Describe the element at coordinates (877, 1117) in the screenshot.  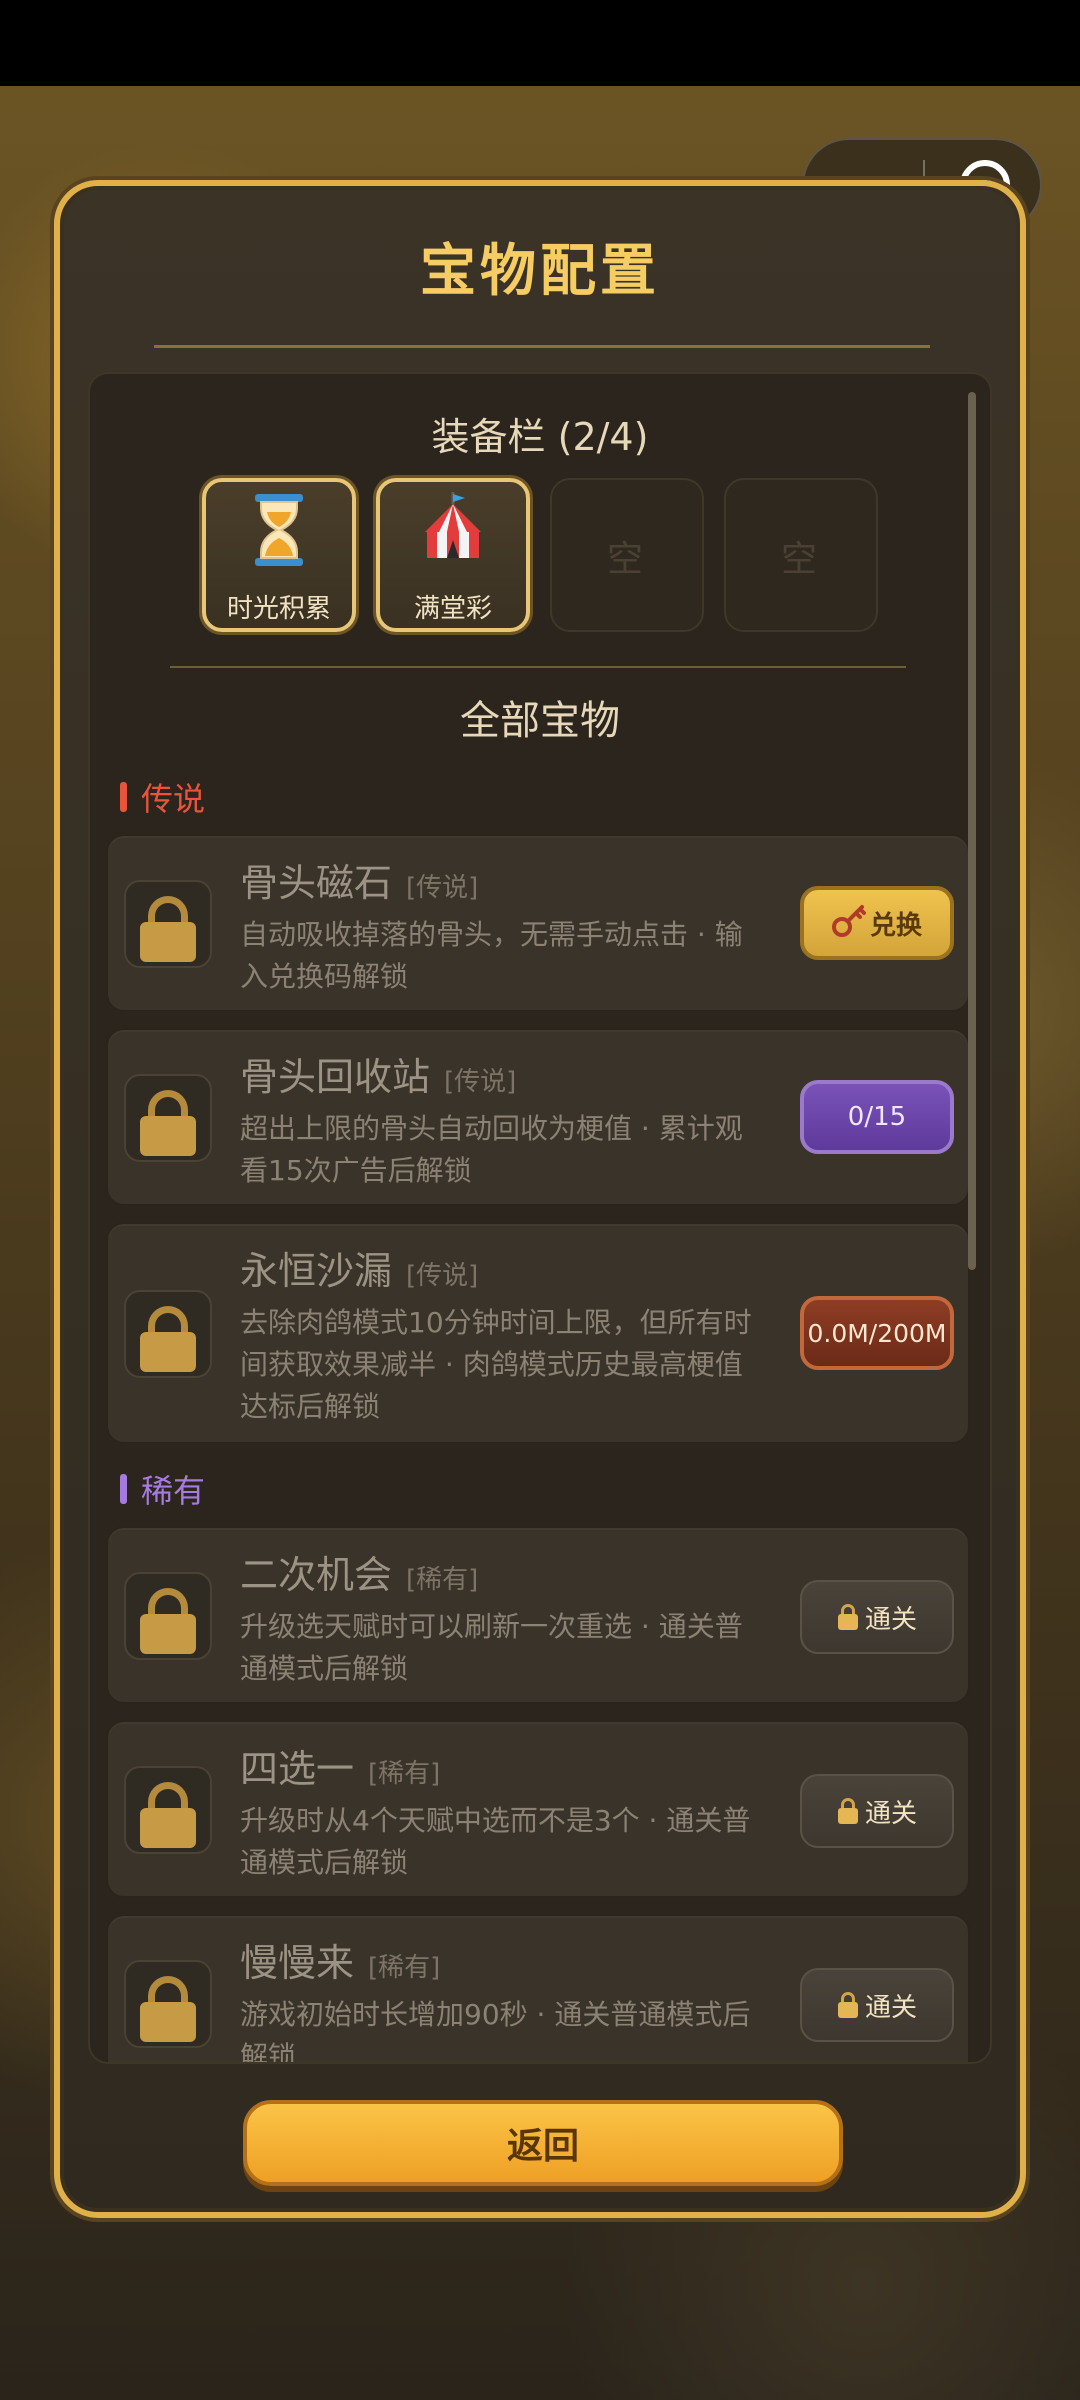
I see `ad-progress-button: 0/15` at that location.